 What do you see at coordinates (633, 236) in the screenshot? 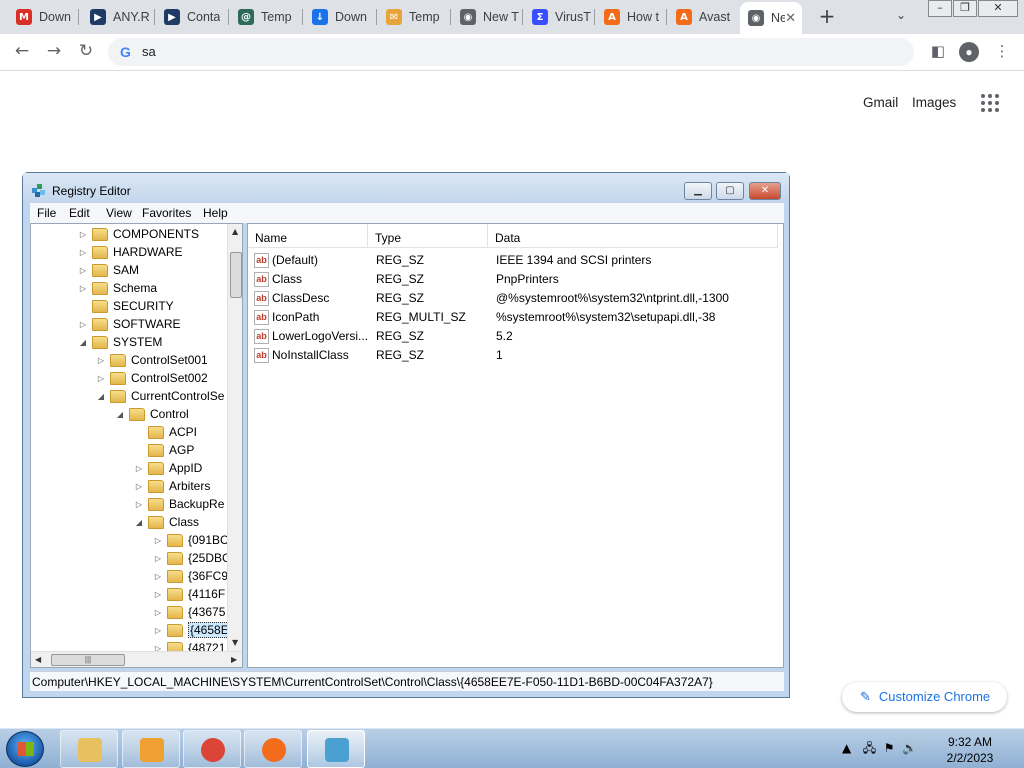
I see `column-header-data: Data` at bounding box center [633, 236].